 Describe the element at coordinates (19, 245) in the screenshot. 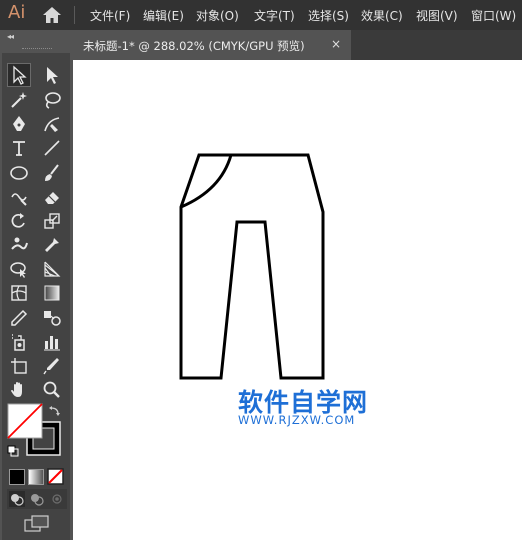

I see `puppet-warp-tool-icon` at that location.